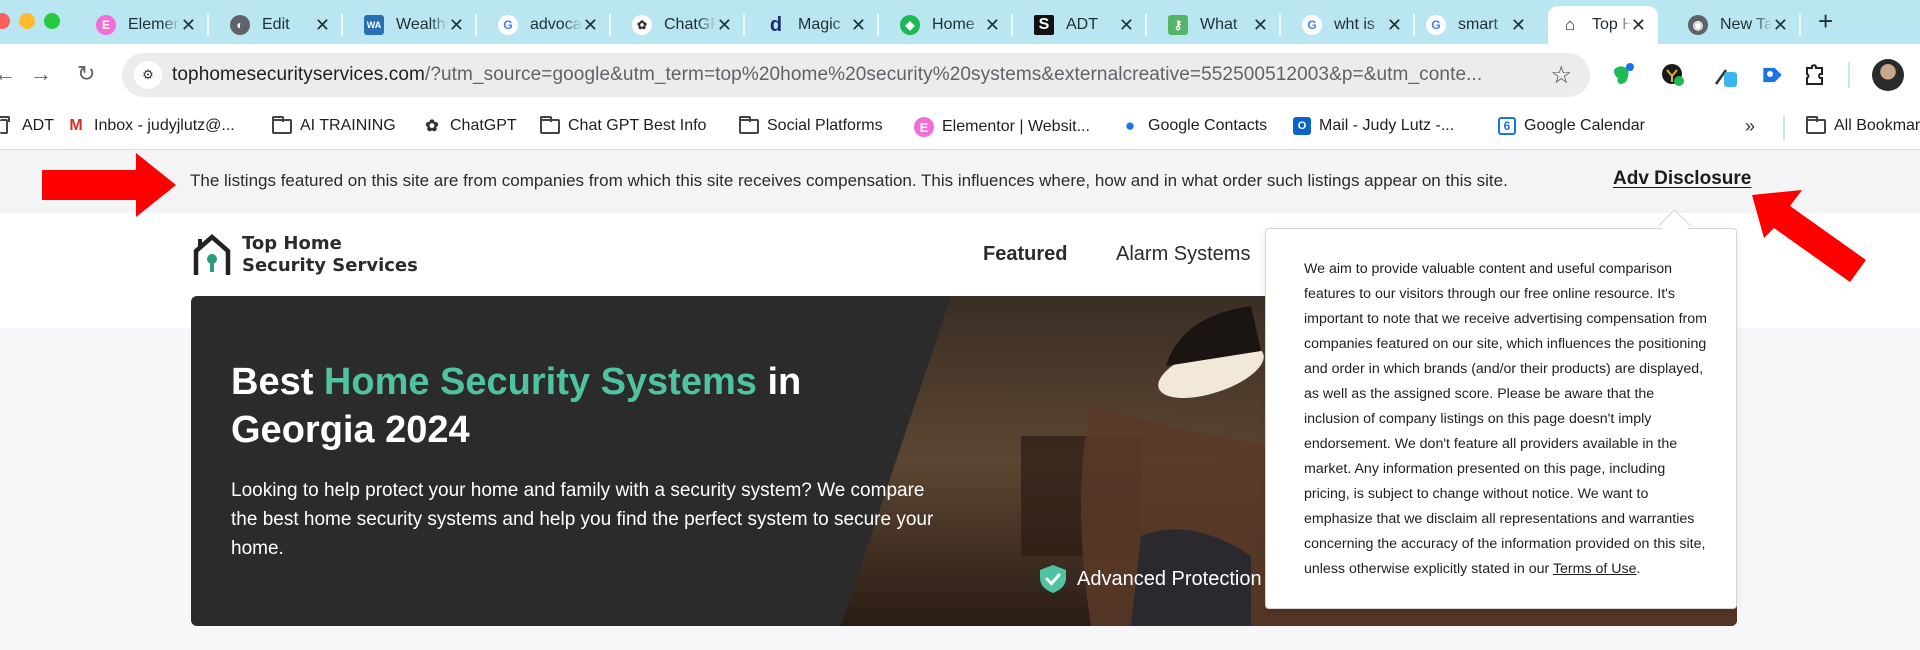  I want to click on window-close-button, so click(5, 21).